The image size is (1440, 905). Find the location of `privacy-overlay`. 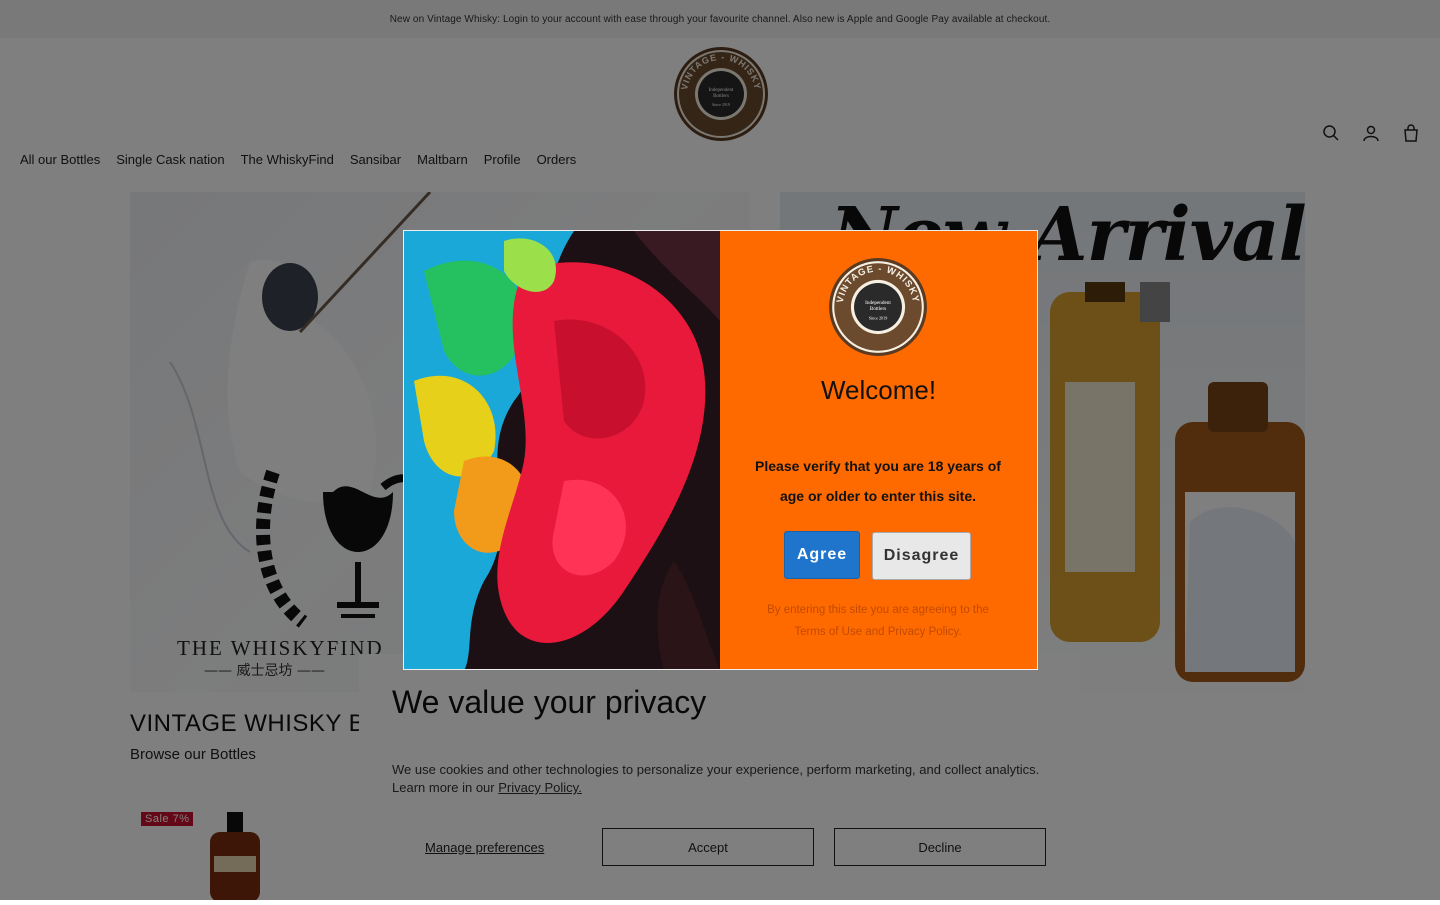

privacy-overlay is located at coordinates (719, 777).